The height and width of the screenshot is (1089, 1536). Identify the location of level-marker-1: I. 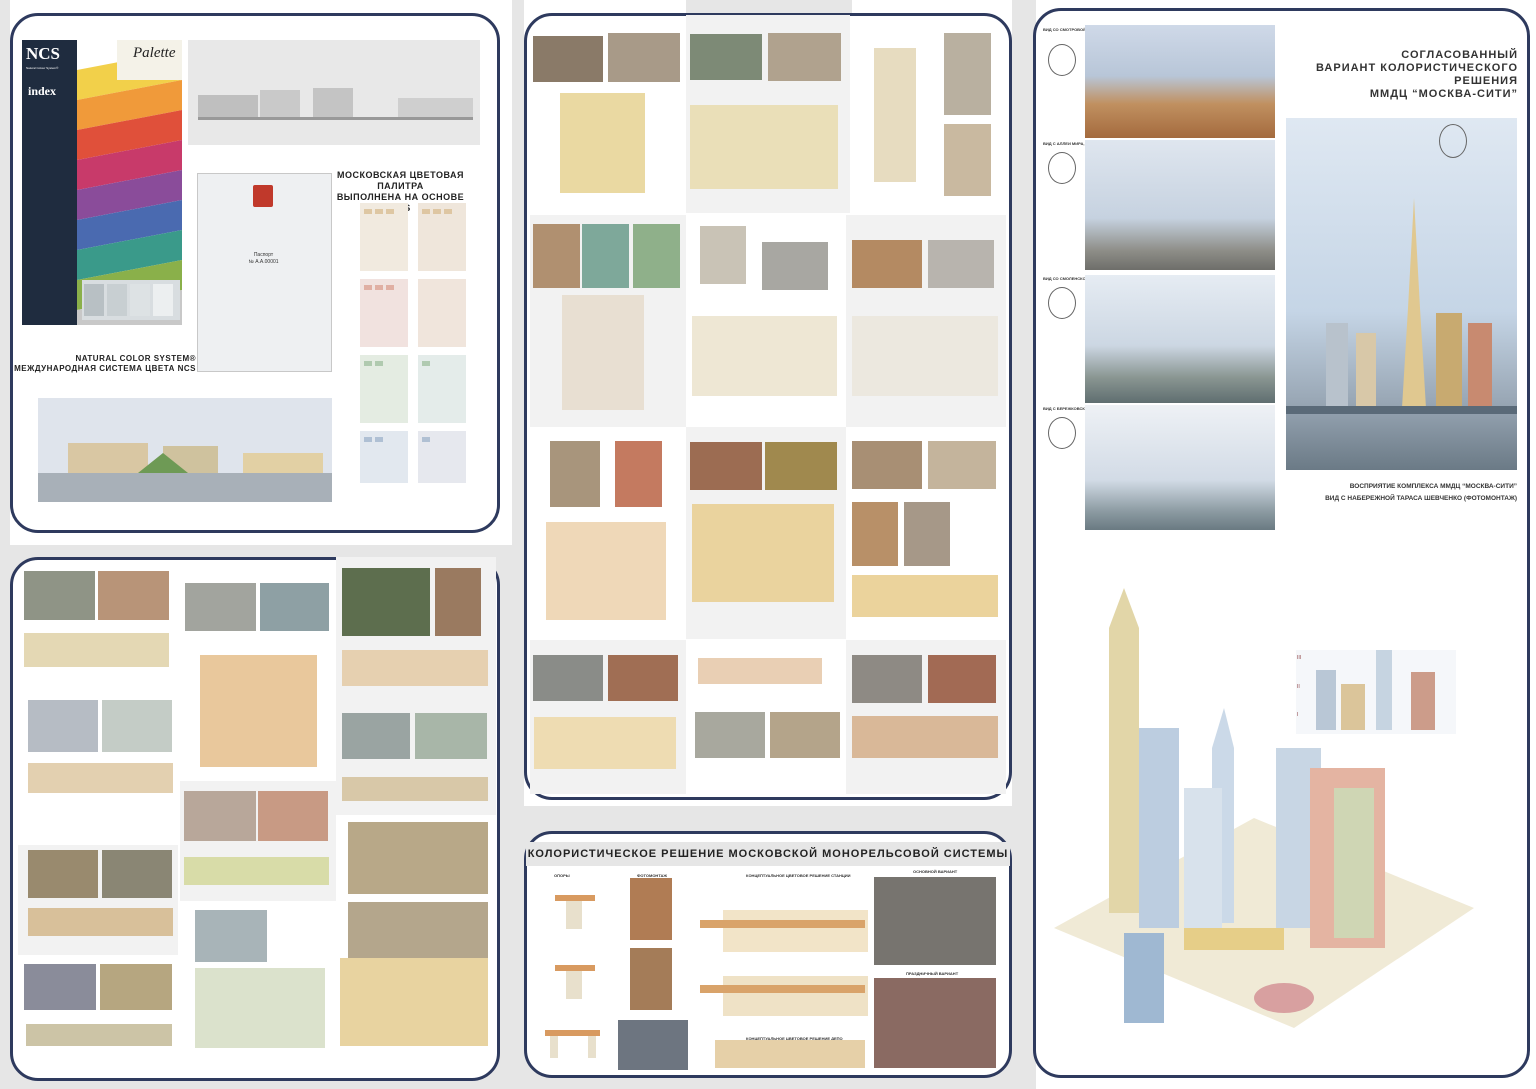
(1298, 715).